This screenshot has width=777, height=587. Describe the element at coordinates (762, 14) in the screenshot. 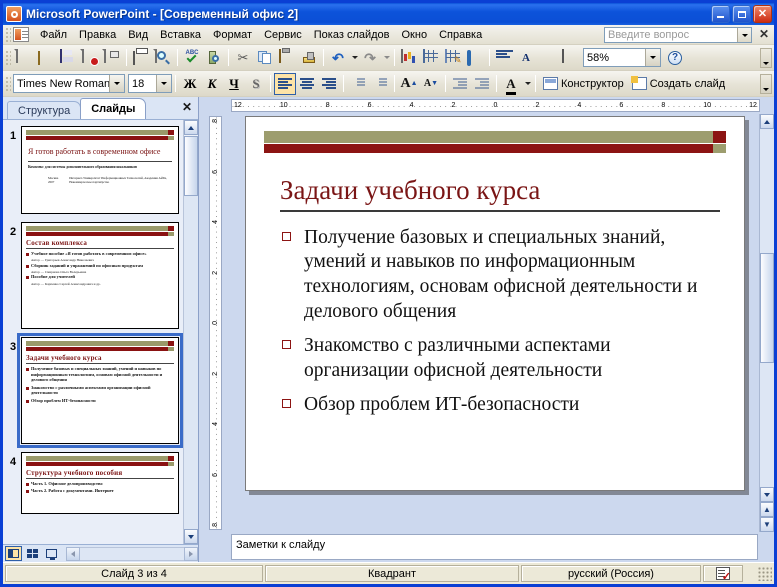

I see `close-button: ✕` at that location.